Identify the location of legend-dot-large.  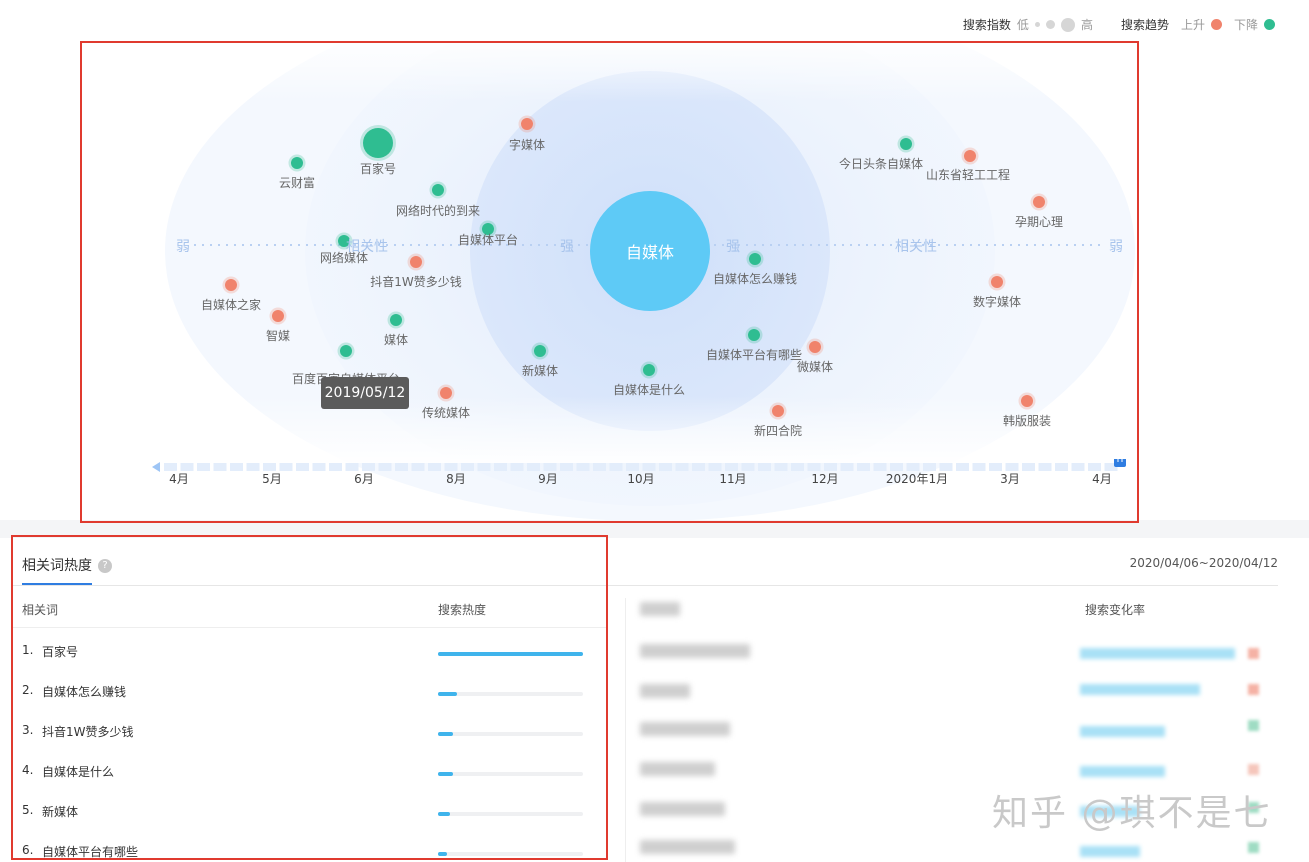
(1067, 24).